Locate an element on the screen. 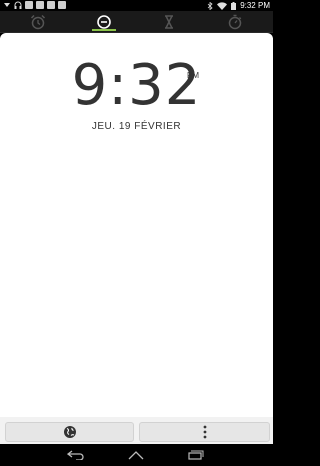 This screenshot has height=466, width=320. image-notification-icon is located at coordinates (40, 5).